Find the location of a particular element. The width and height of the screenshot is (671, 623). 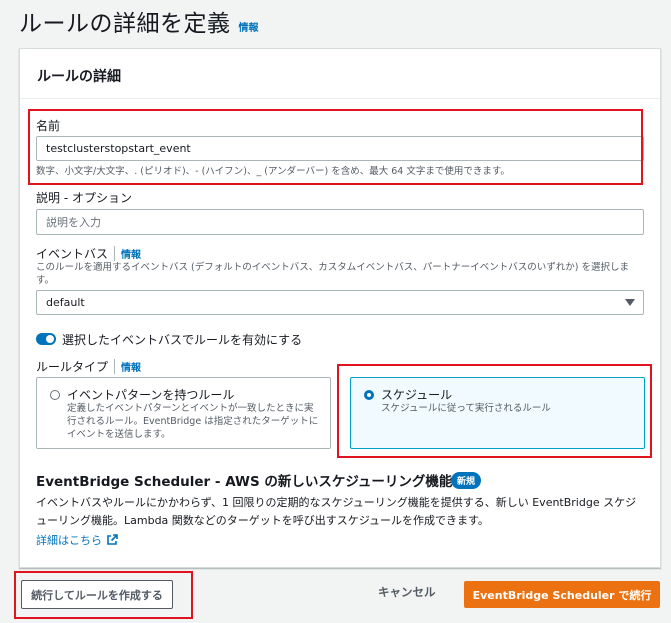

description-input: 説明を入力 is located at coordinates (340, 222).